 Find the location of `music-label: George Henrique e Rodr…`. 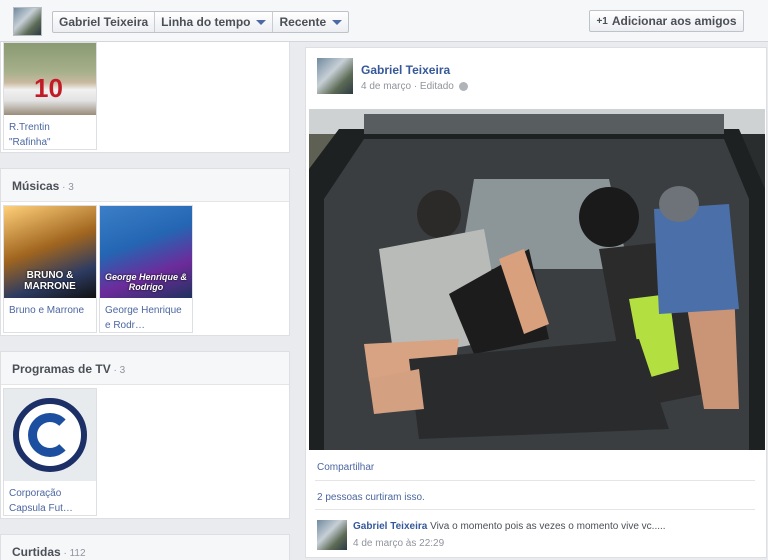

music-label: George Henrique e Rodr… is located at coordinates (146, 317).